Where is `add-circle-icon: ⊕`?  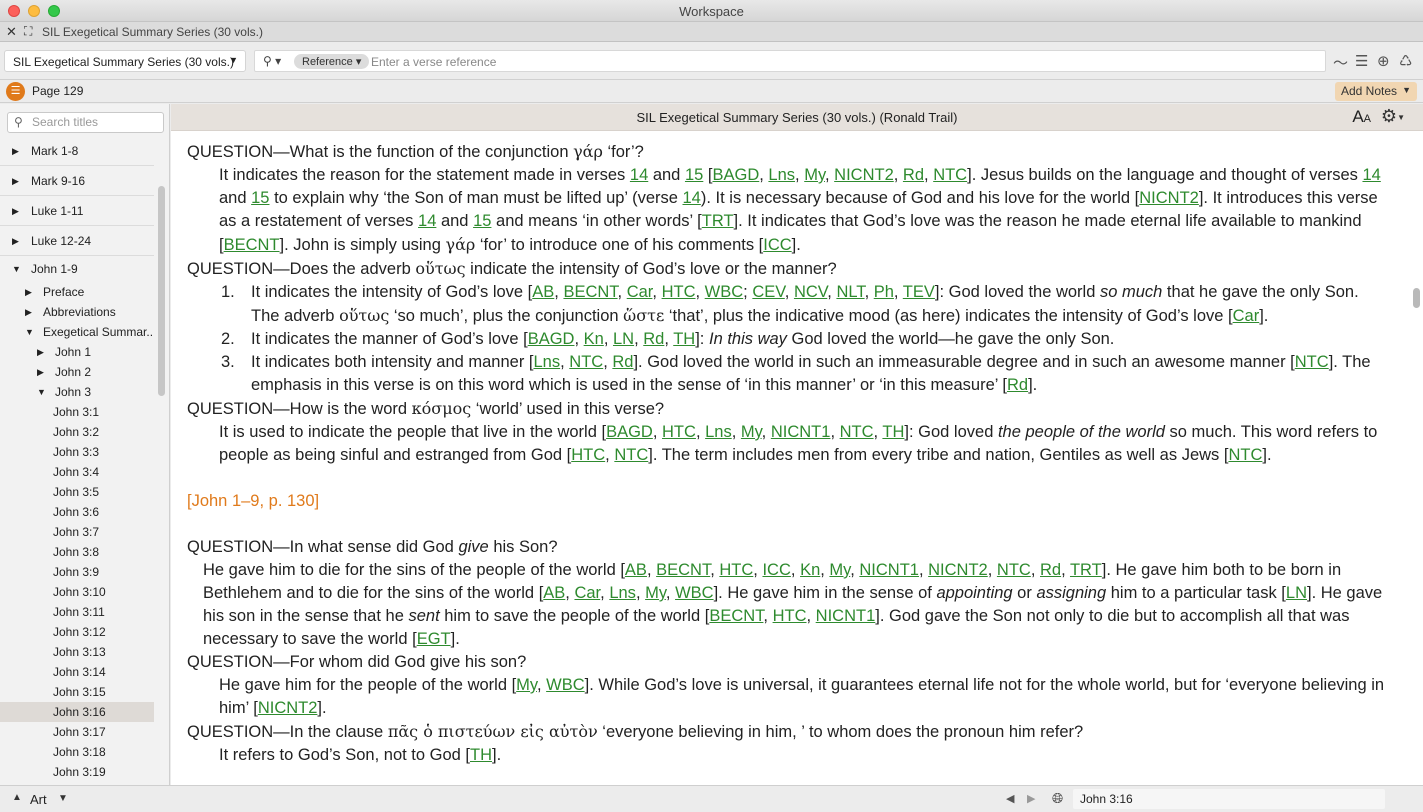 add-circle-icon: ⊕ is located at coordinates (1383, 61).